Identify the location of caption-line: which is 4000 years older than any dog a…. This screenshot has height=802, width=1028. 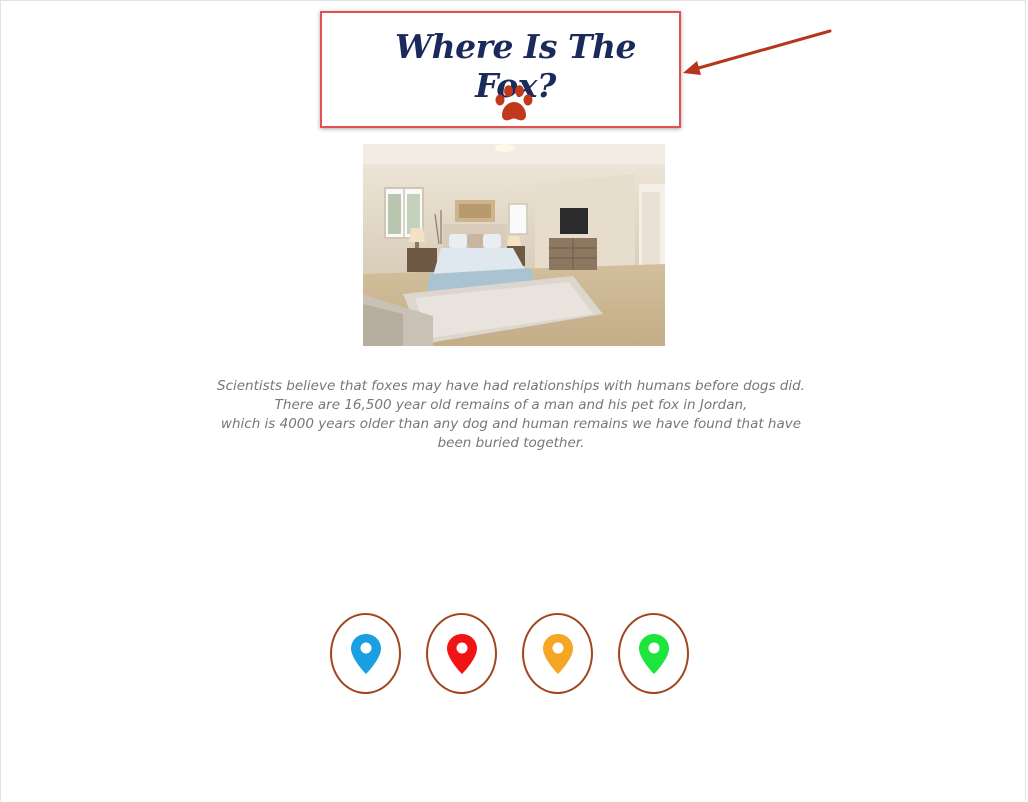
(511, 424).